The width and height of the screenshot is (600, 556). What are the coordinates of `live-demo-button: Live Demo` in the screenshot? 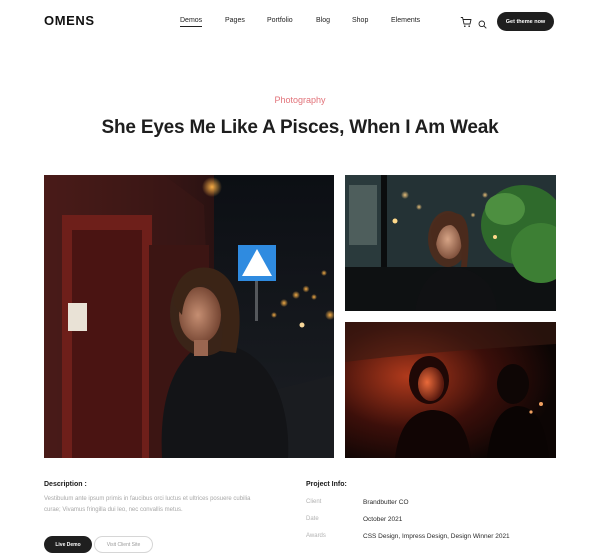 It's located at (68, 544).